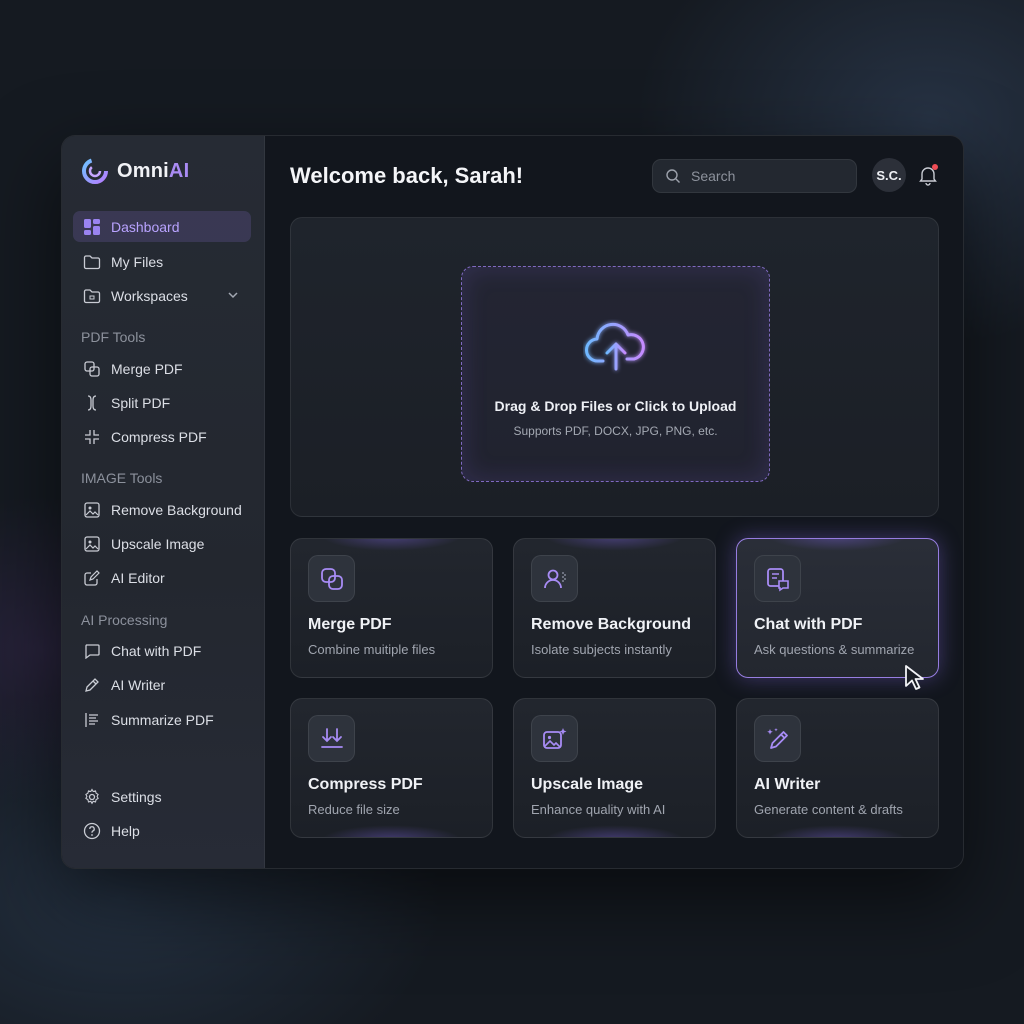 The height and width of the screenshot is (1024, 1024). Describe the element at coordinates (889, 175) in the screenshot. I see `avatar: S.C.` at that location.